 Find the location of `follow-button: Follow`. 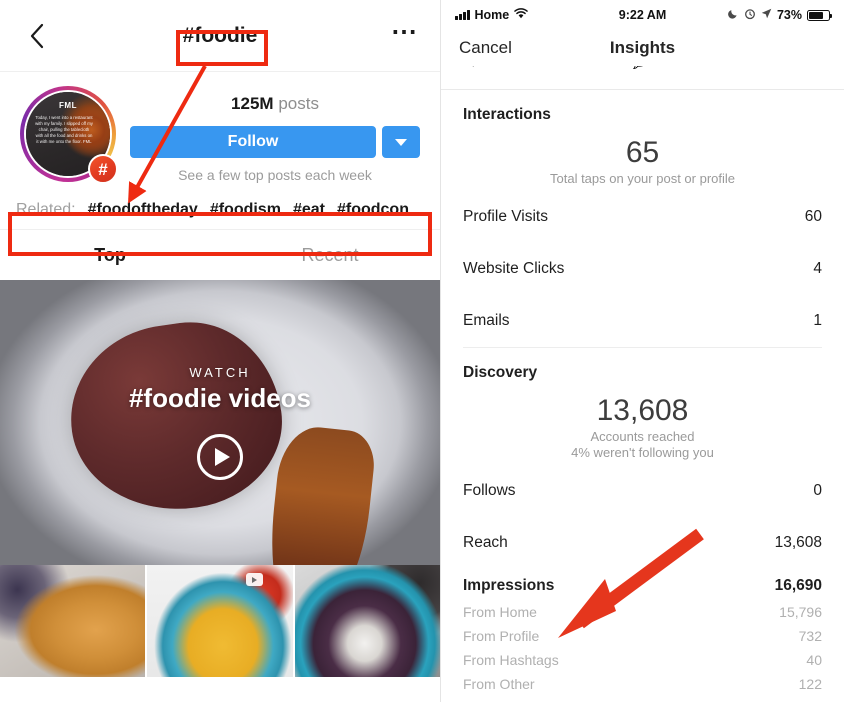

follow-button: Follow is located at coordinates (253, 142).